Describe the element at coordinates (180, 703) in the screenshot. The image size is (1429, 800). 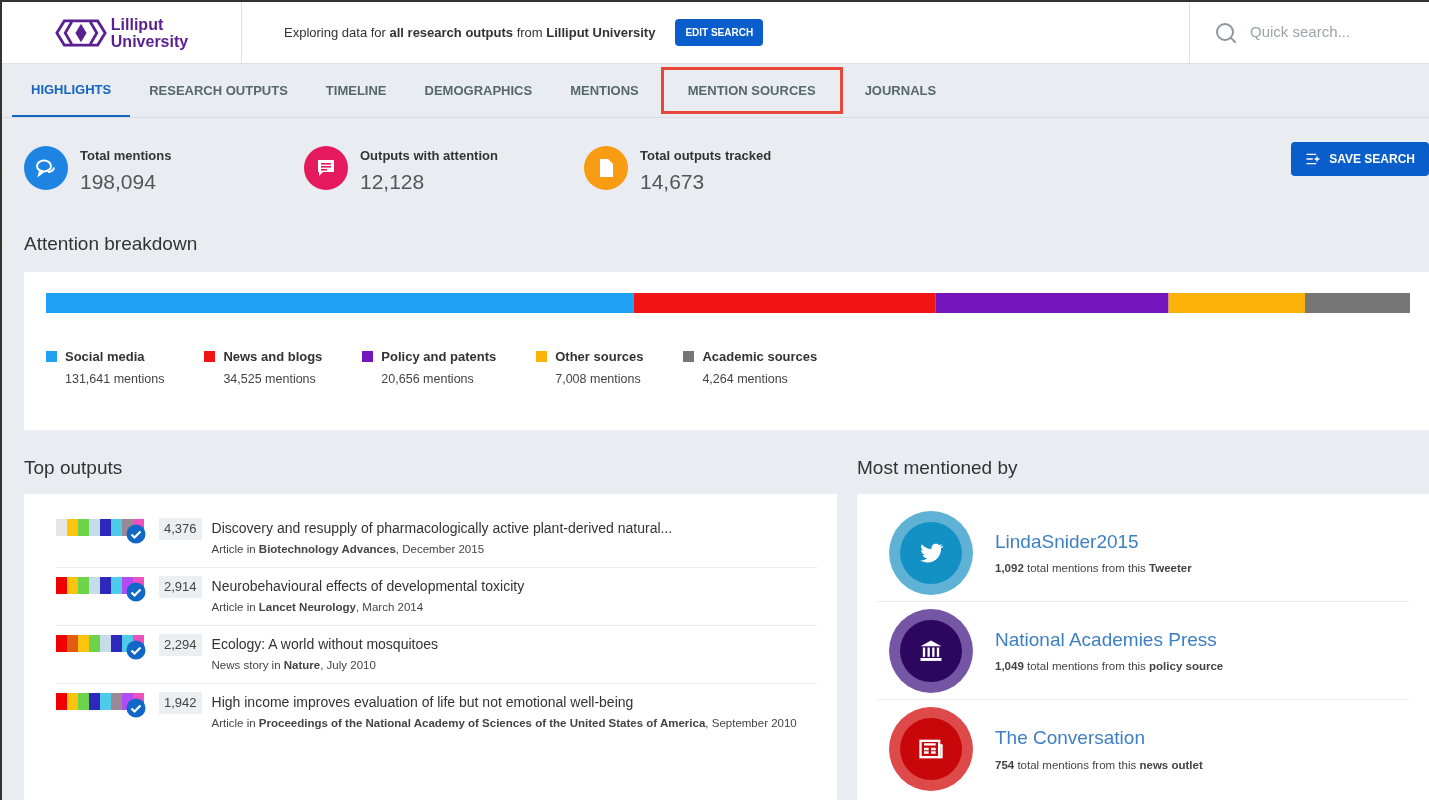
I see `score-count: 1,942` at that location.